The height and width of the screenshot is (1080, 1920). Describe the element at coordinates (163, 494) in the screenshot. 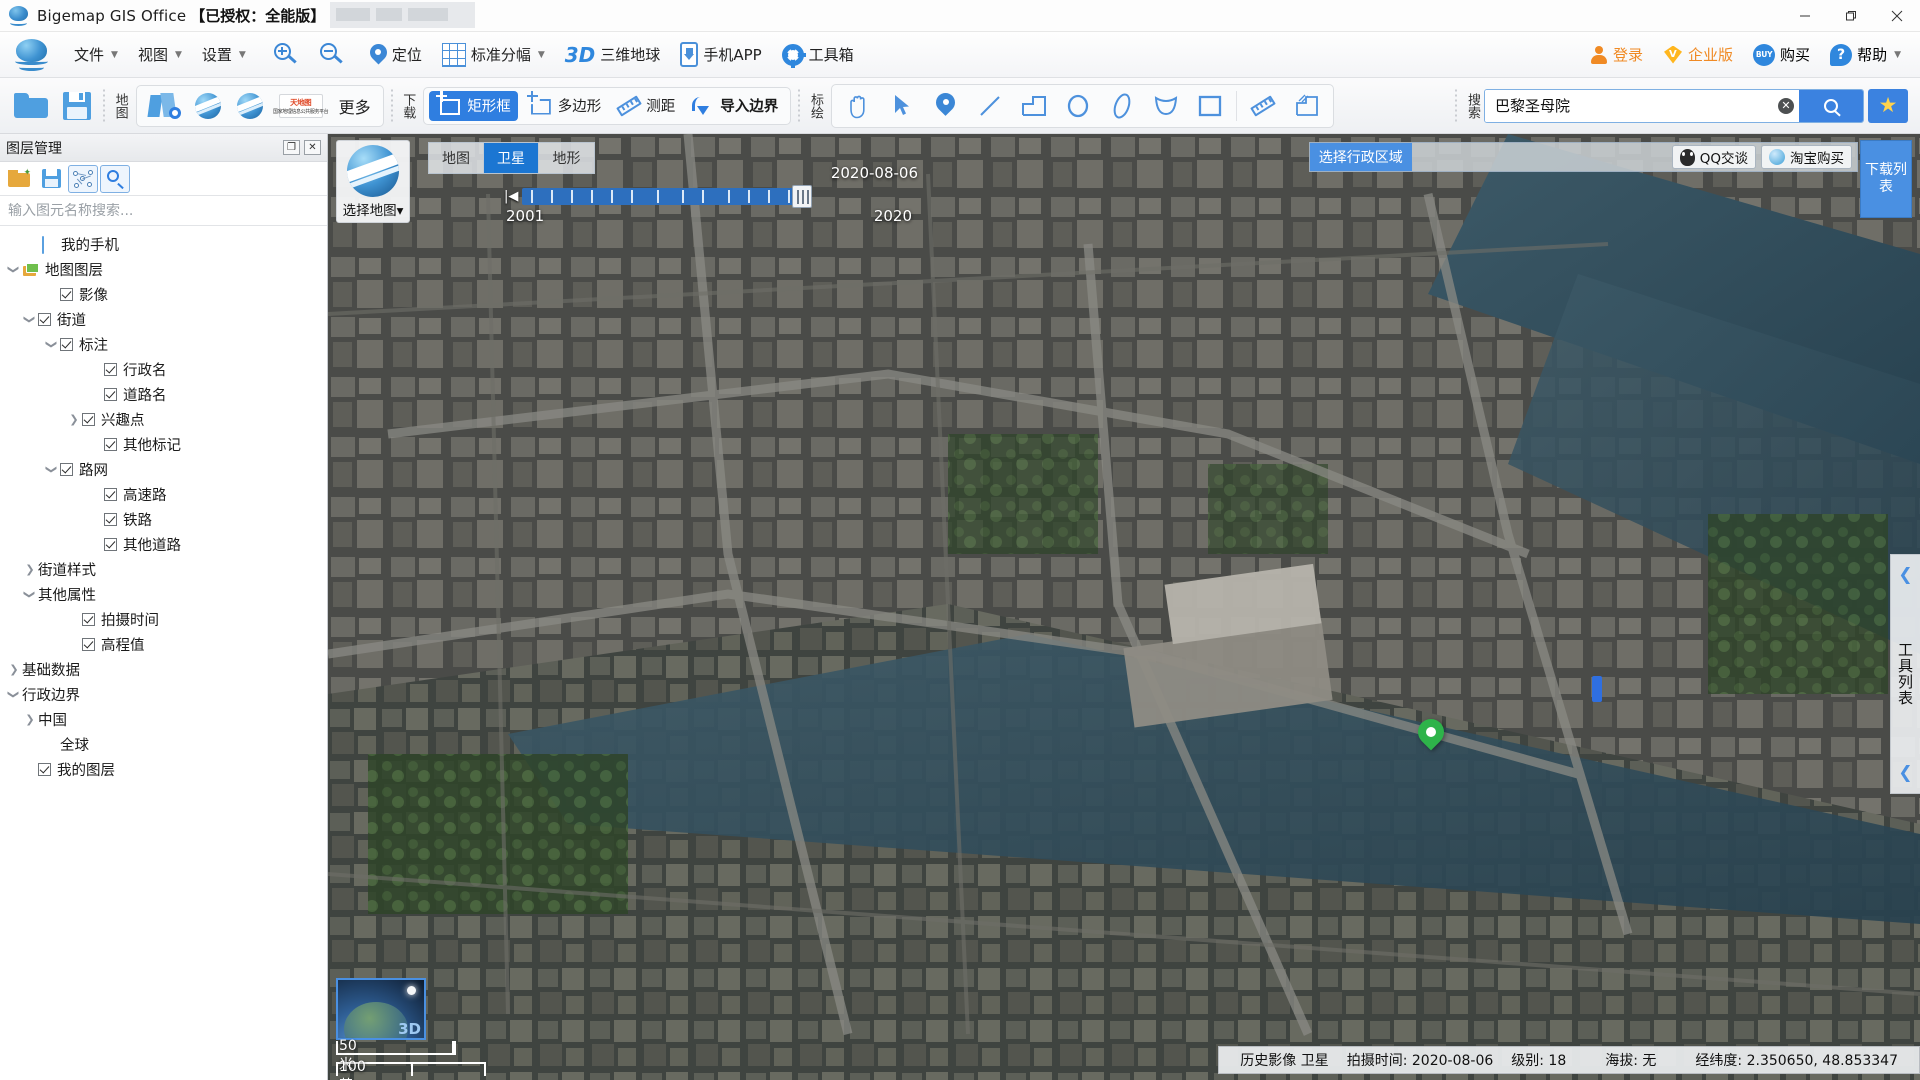

I see `tree-item: 高速路` at that location.